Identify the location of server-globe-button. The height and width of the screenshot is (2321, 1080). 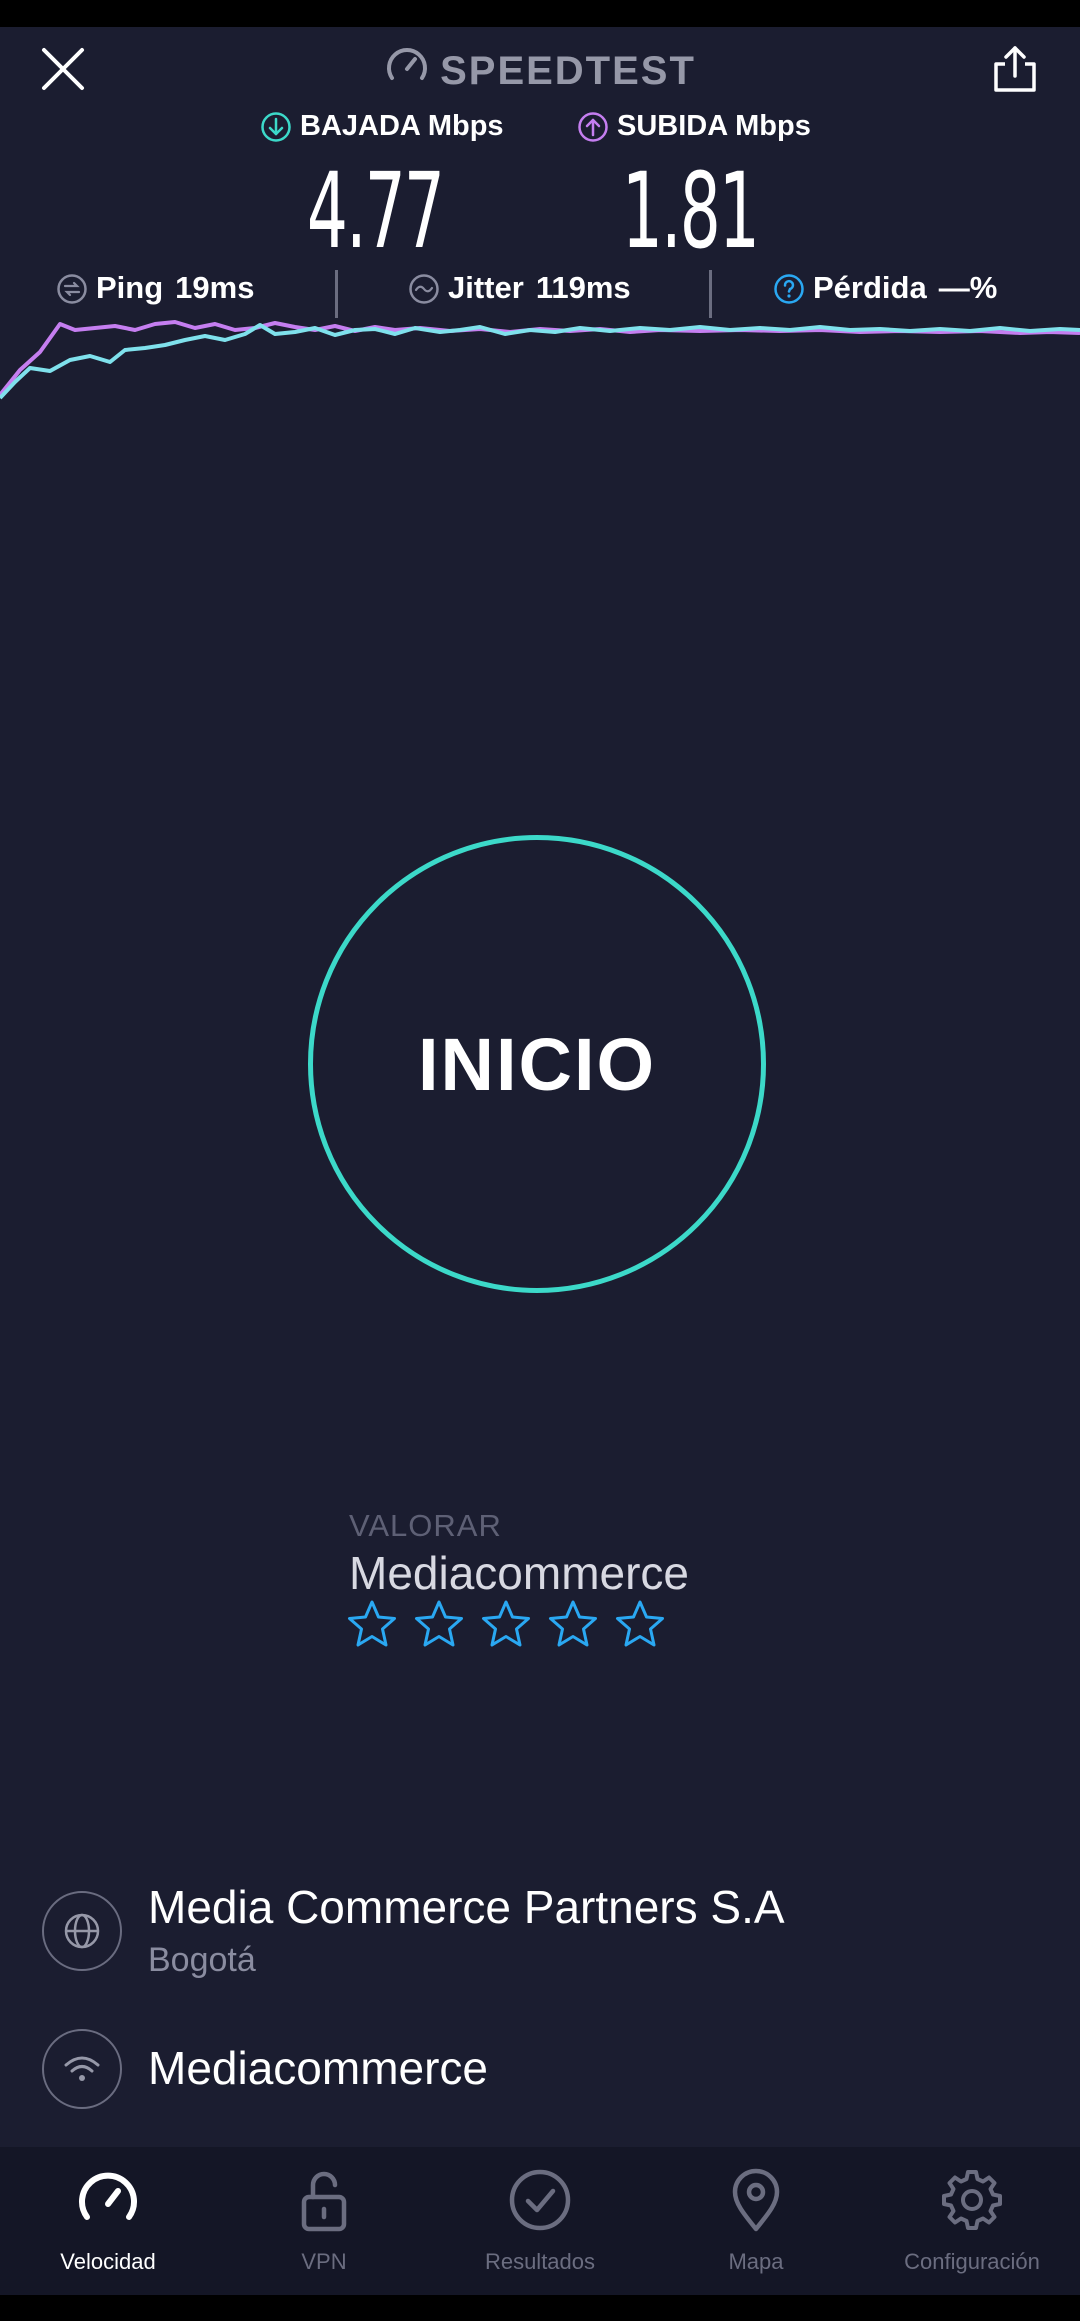
(82, 1931).